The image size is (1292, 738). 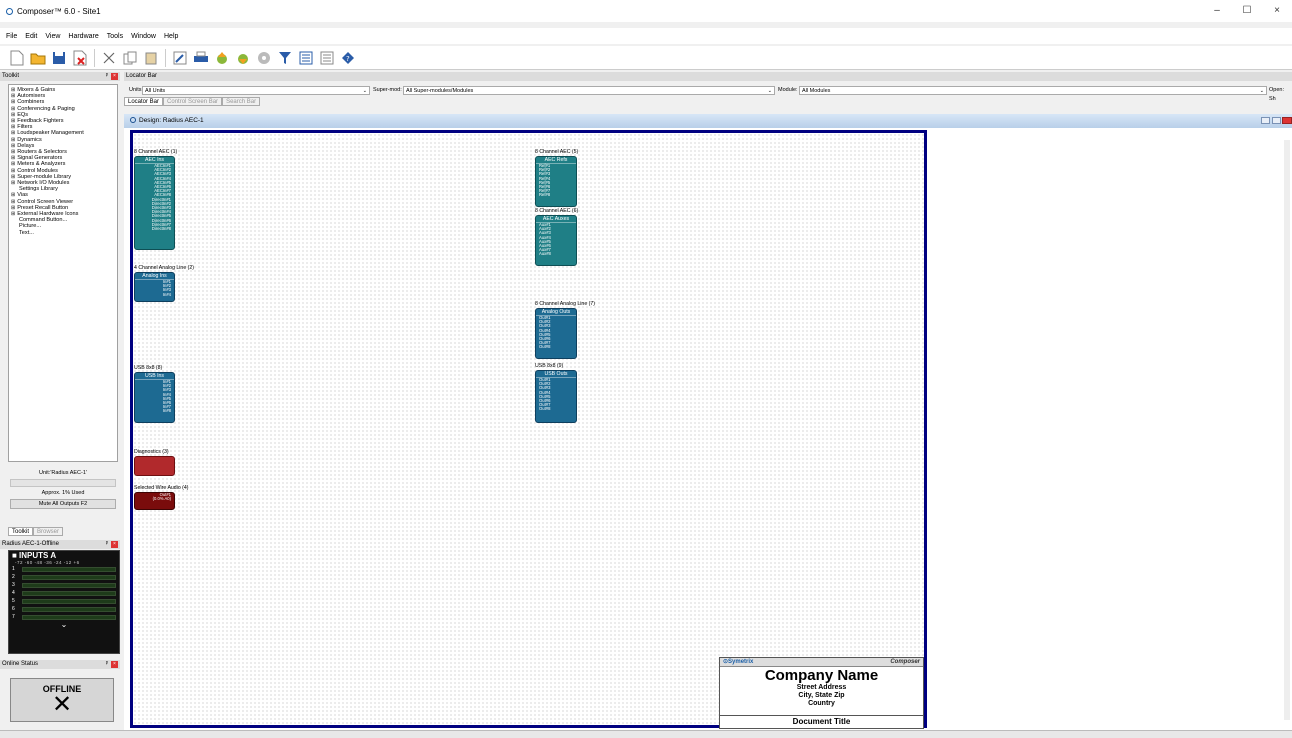 I want to click on design-module, so click(x=154, y=466).